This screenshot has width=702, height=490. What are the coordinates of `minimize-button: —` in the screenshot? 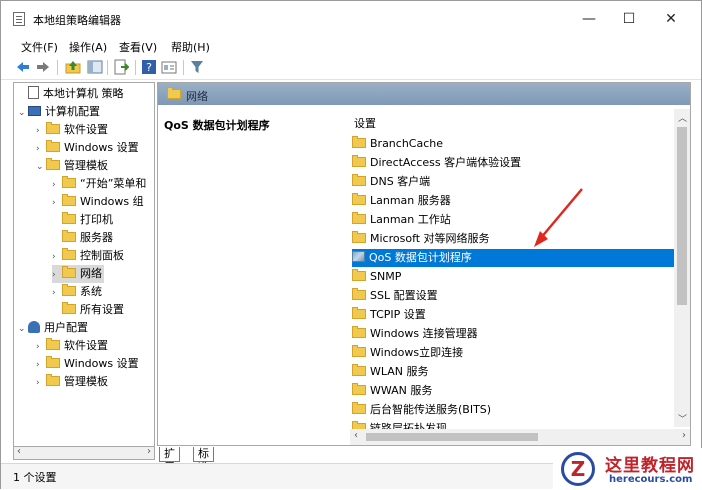 It's located at (589, 19).